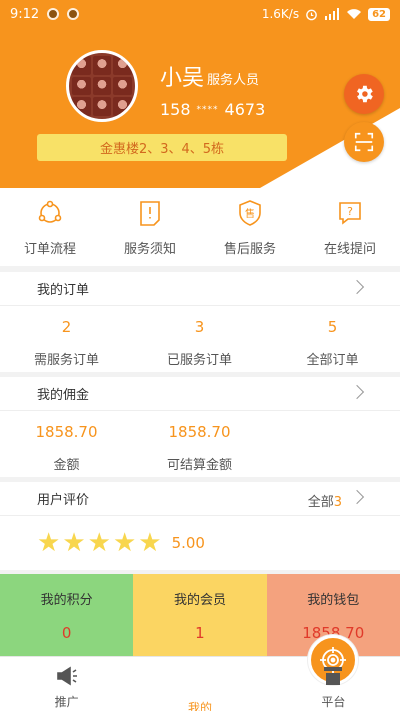 The image size is (400, 711). What do you see at coordinates (63, 500) in the screenshot?
I see `section-title: 用户评价` at bounding box center [63, 500].